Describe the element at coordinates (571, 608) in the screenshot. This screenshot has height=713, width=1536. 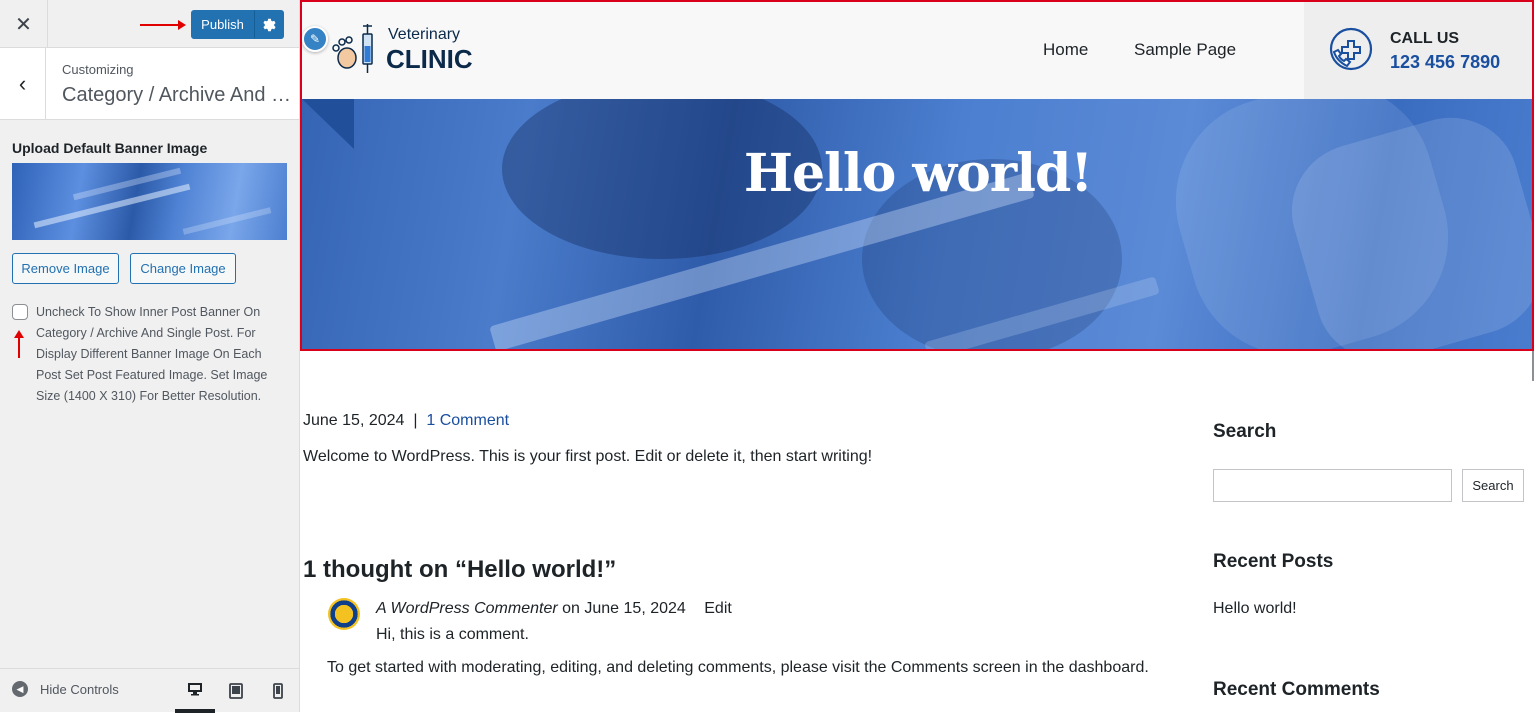
I see `comment-on-word: on` at that location.